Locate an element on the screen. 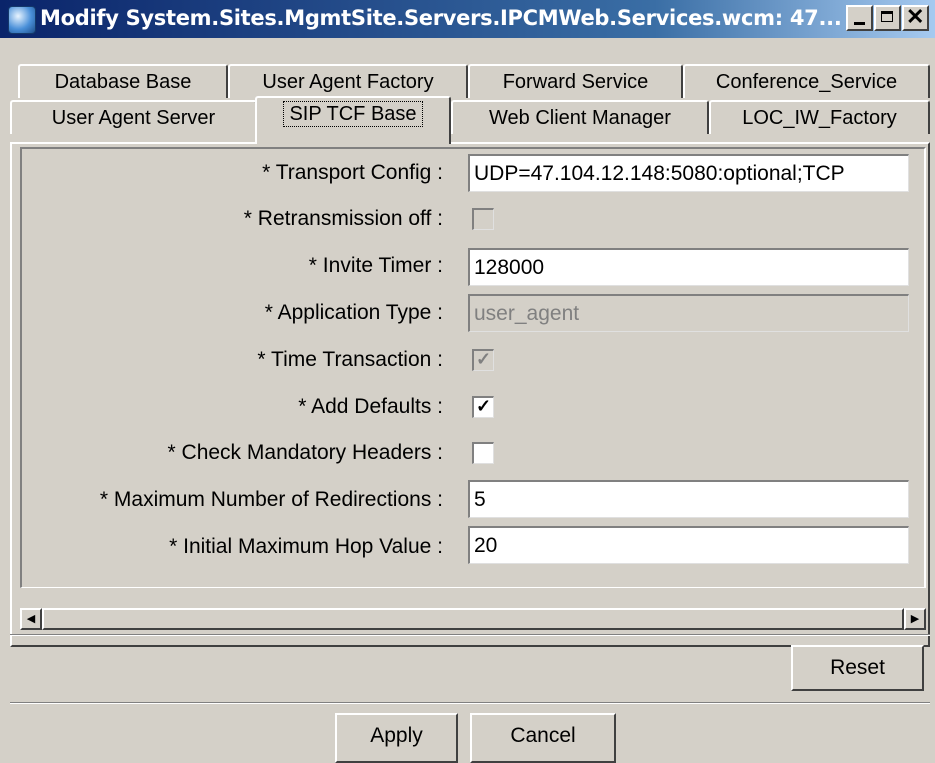 The width and height of the screenshot is (935, 763). add-defaults-checkbox: ✓ is located at coordinates (483, 407).